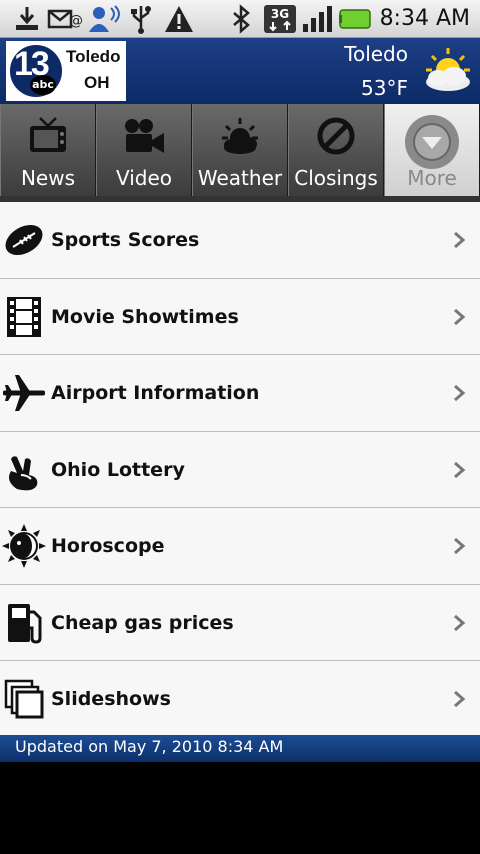  What do you see at coordinates (356, 19) in the screenshot?
I see `battery-icon` at bounding box center [356, 19].